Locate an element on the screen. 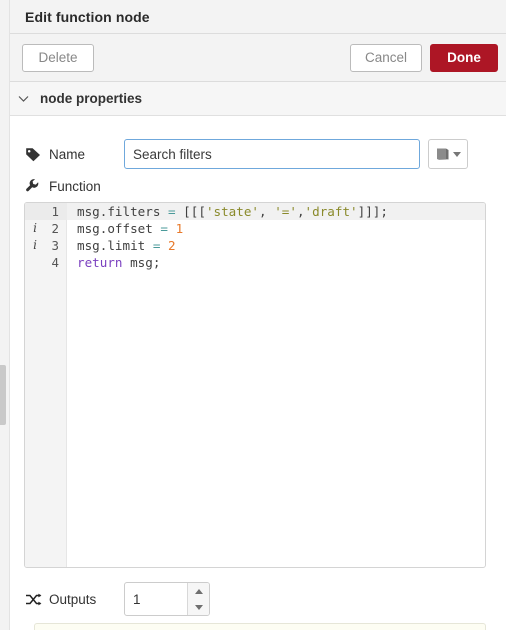 The width and height of the screenshot is (506, 630). line-code: msg.offset = 1 is located at coordinates (130, 228).